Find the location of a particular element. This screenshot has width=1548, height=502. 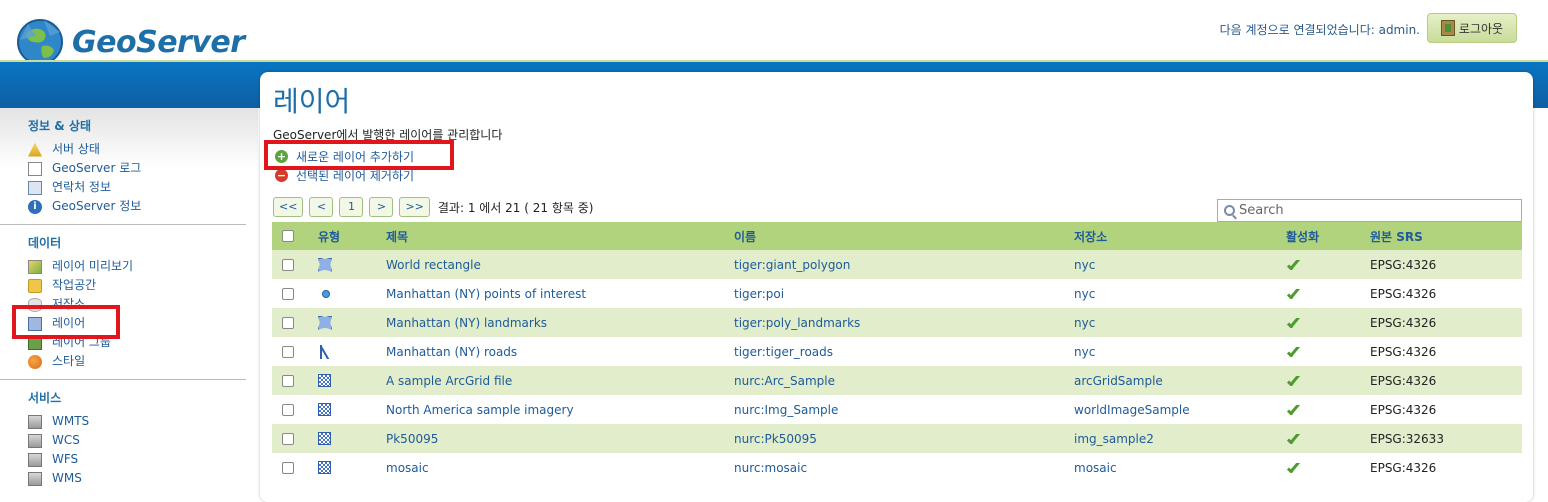

layer-name-link: nurc:Arc_Sample is located at coordinates (904, 381).